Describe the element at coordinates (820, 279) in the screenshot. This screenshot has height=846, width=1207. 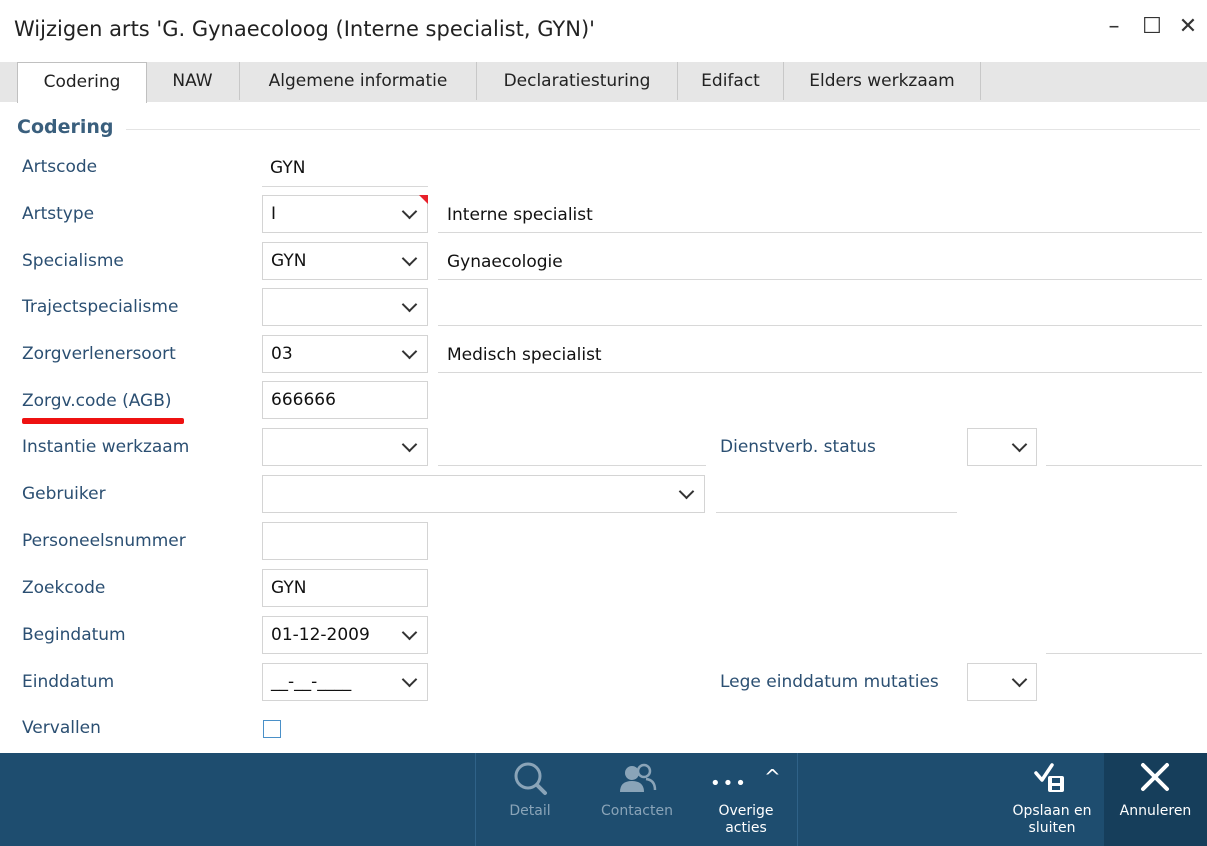
I see `specialisme-description-underline` at that location.